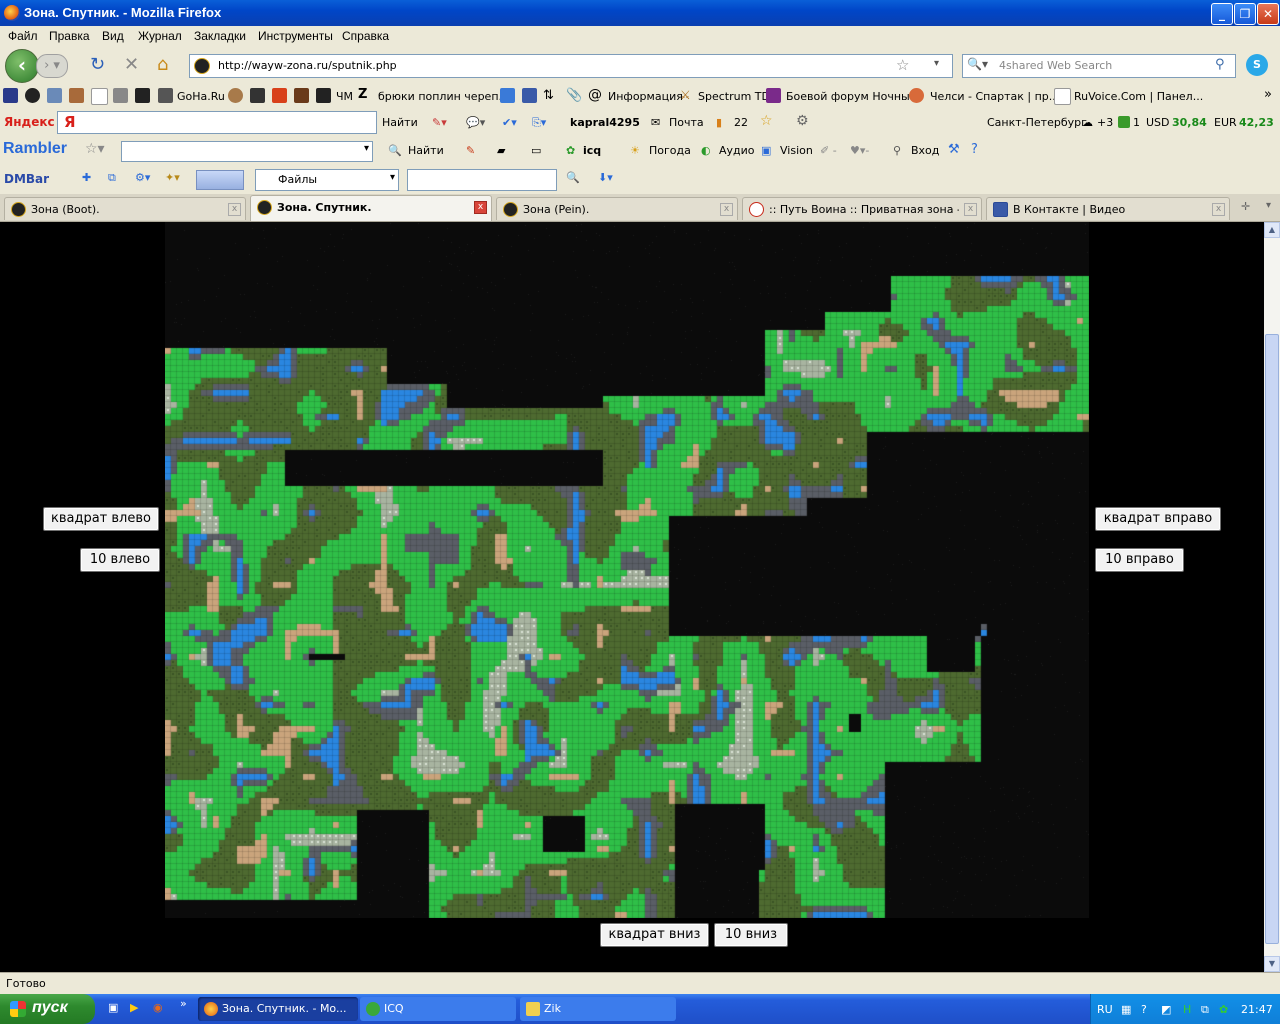 The image size is (1280, 1024). I want to click on yandex-search-input: Я, so click(217, 122).